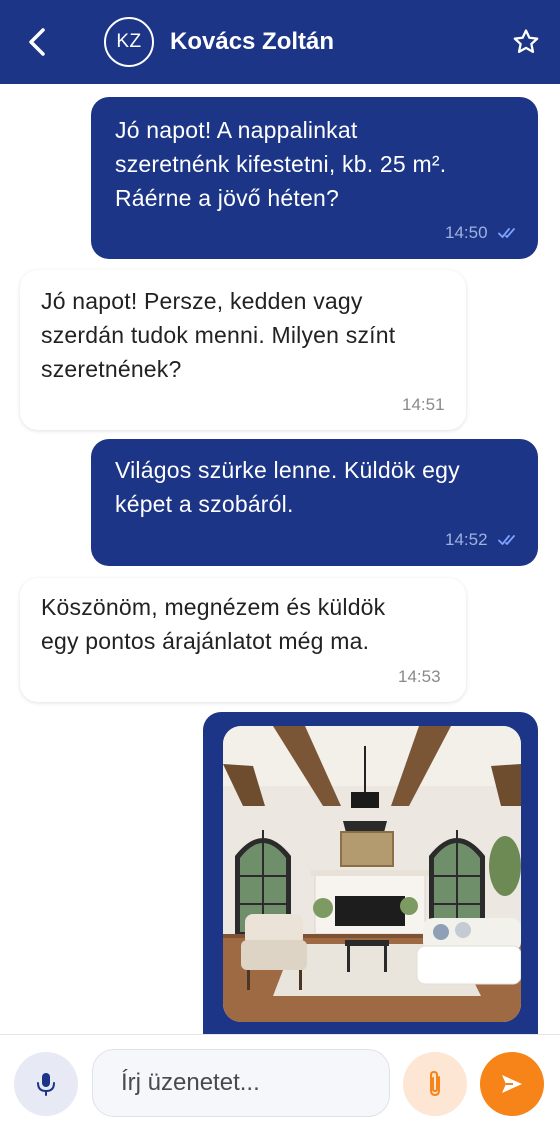 The image size is (560, 1142). Describe the element at coordinates (241, 1083) in the screenshot. I see `message-input` at that location.